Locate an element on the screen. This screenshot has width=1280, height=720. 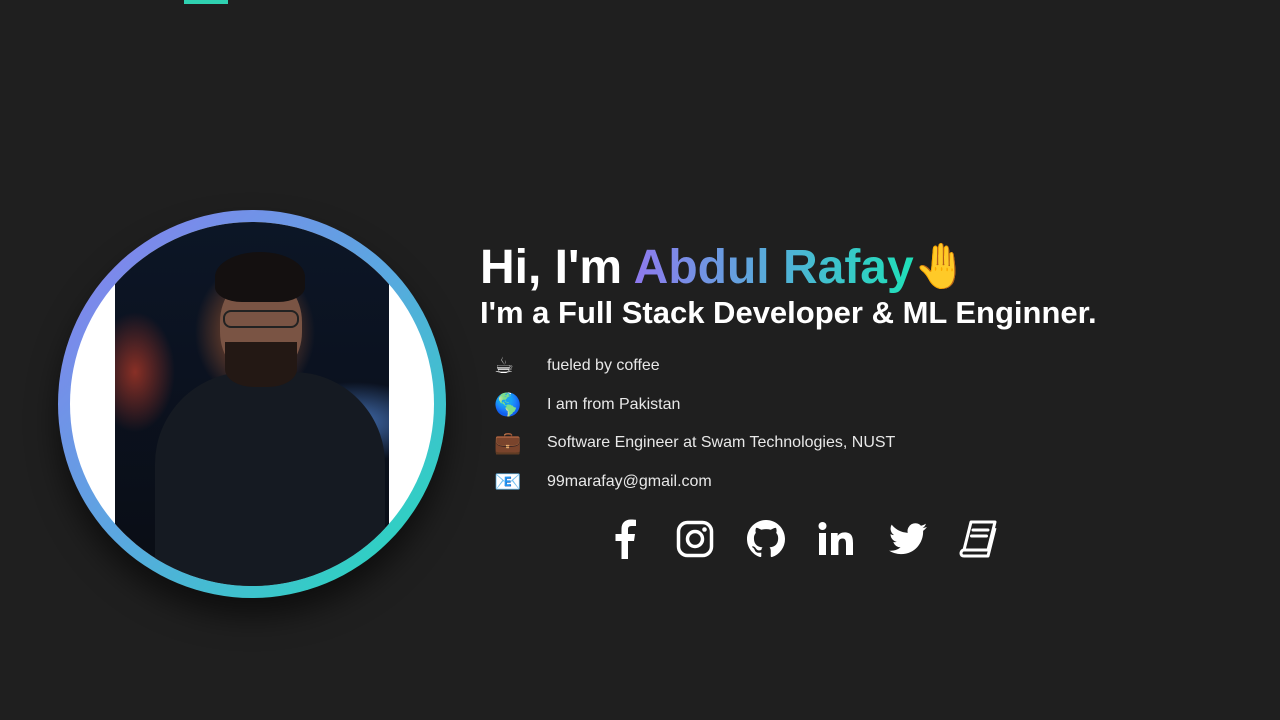
avatar-frame is located at coordinates (252, 404).